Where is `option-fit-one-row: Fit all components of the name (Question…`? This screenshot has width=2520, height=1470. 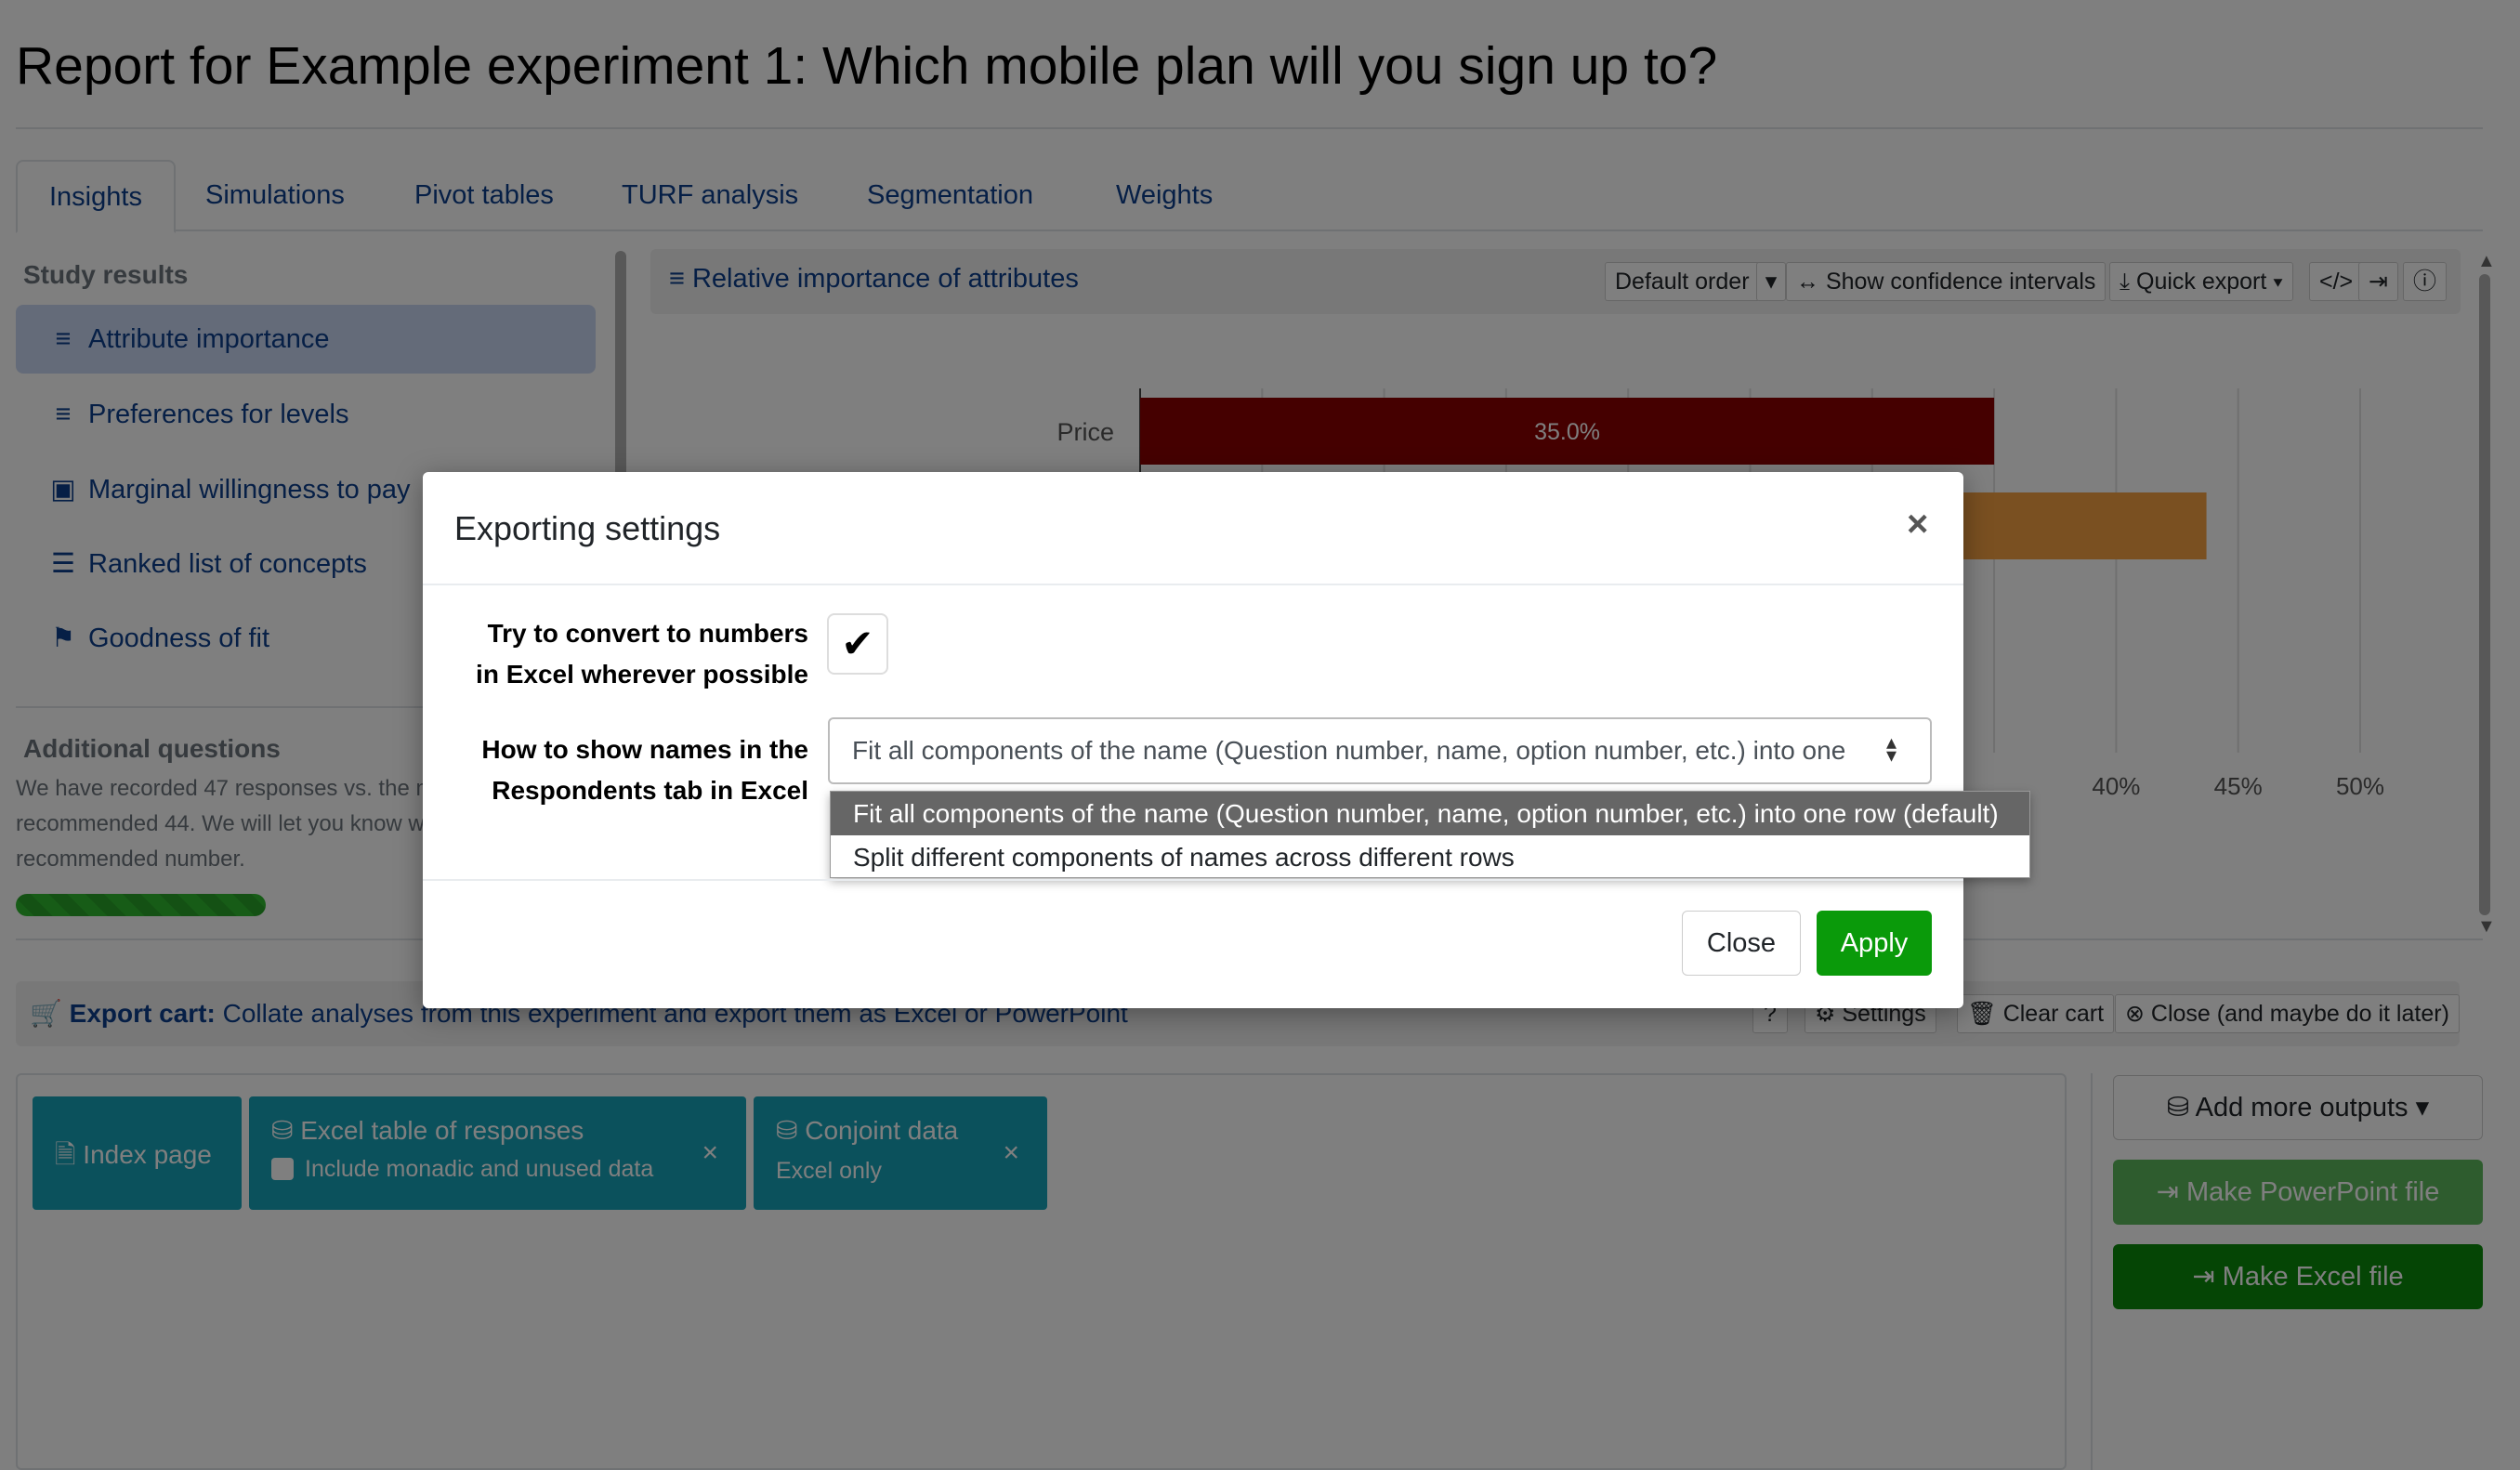
option-fit-one-row: Fit all components of the name (Question… is located at coordinates (1430, 813).